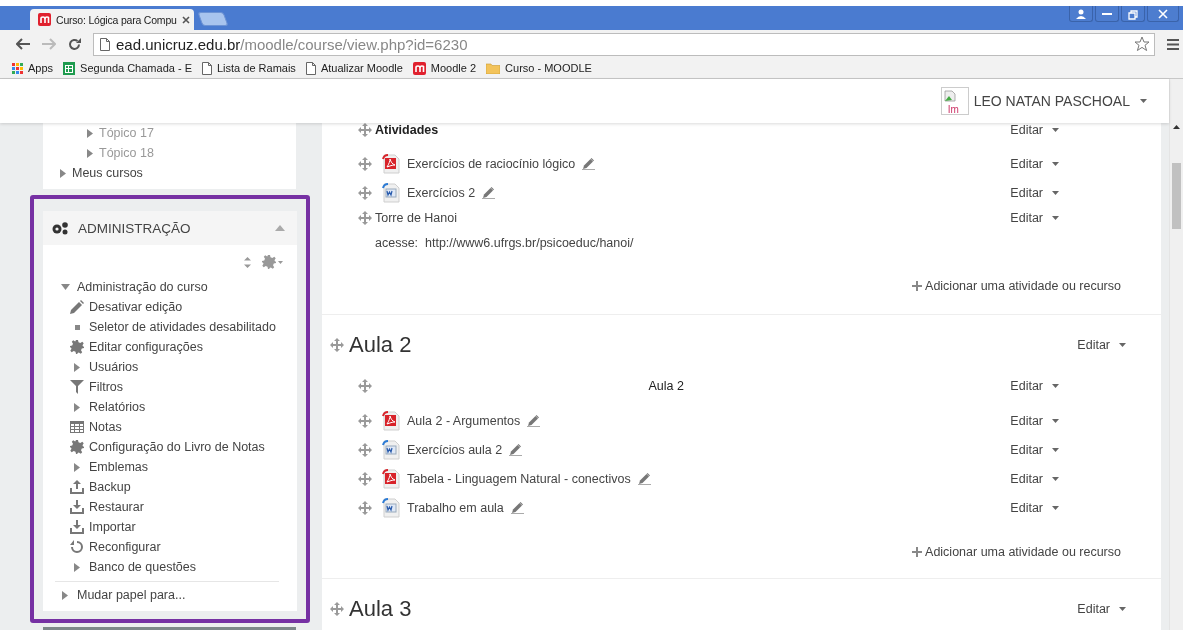 This screenshot has height=630, width=1183. I want to click on admin-menu-link: Desativar edição, so click(136, 307).